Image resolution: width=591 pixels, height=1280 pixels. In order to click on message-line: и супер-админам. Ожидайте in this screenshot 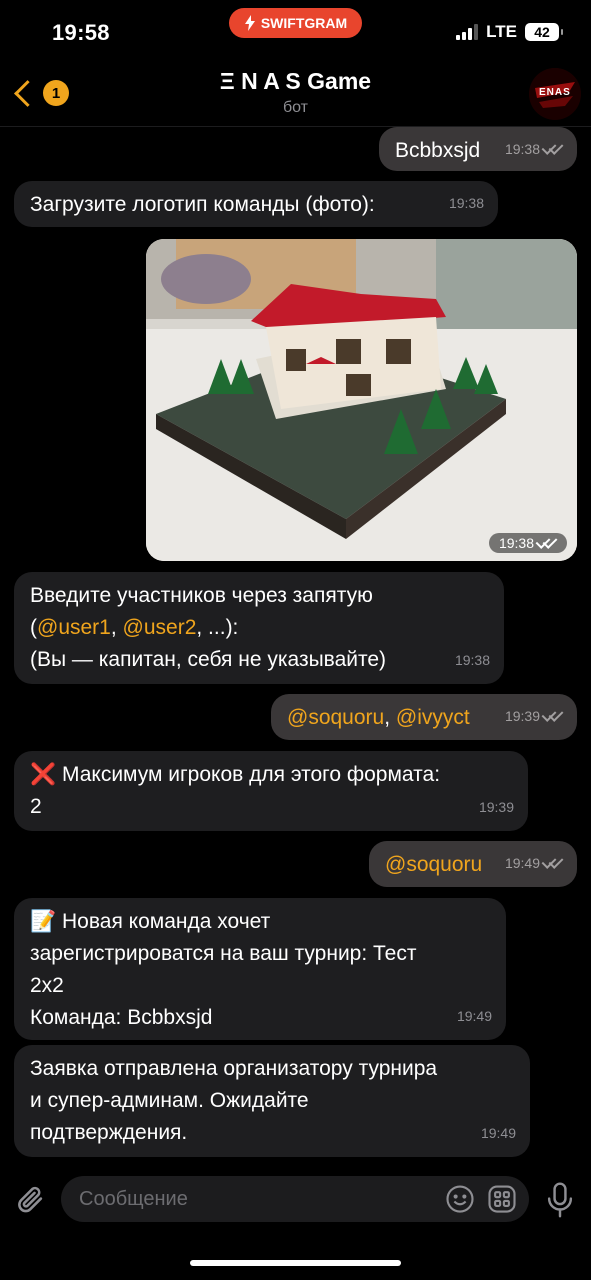, I will do `click(169, 1100)`.